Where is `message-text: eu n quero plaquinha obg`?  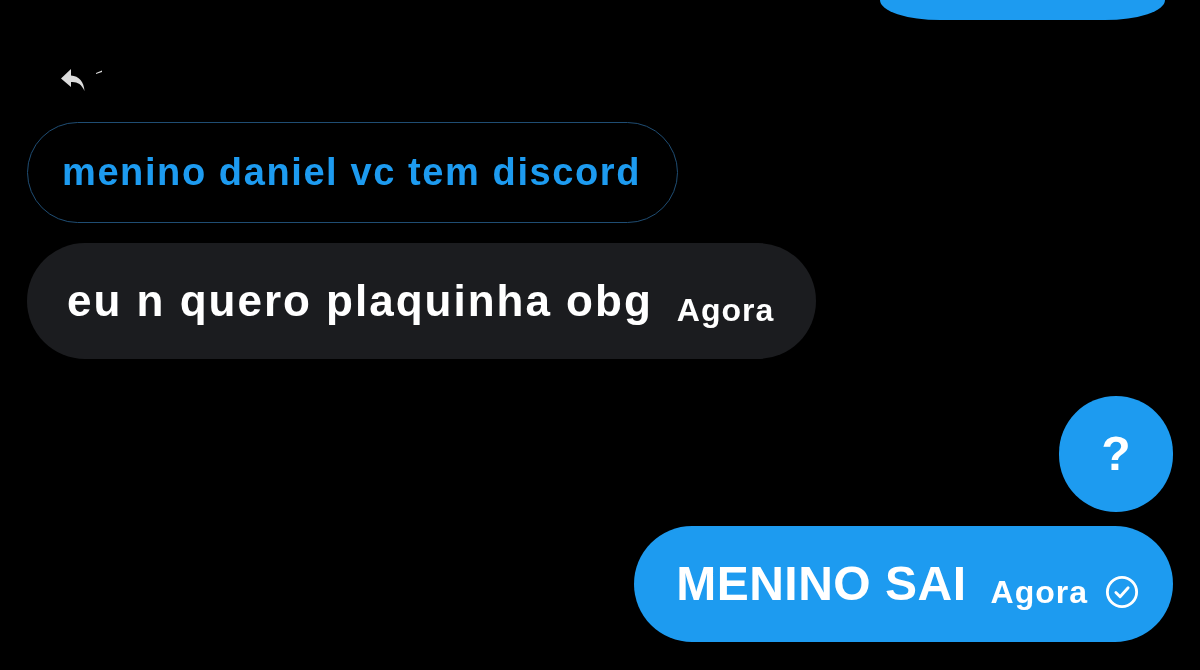
message-text: eu n quero plaquinha obg is located at coordinates (360, 301).